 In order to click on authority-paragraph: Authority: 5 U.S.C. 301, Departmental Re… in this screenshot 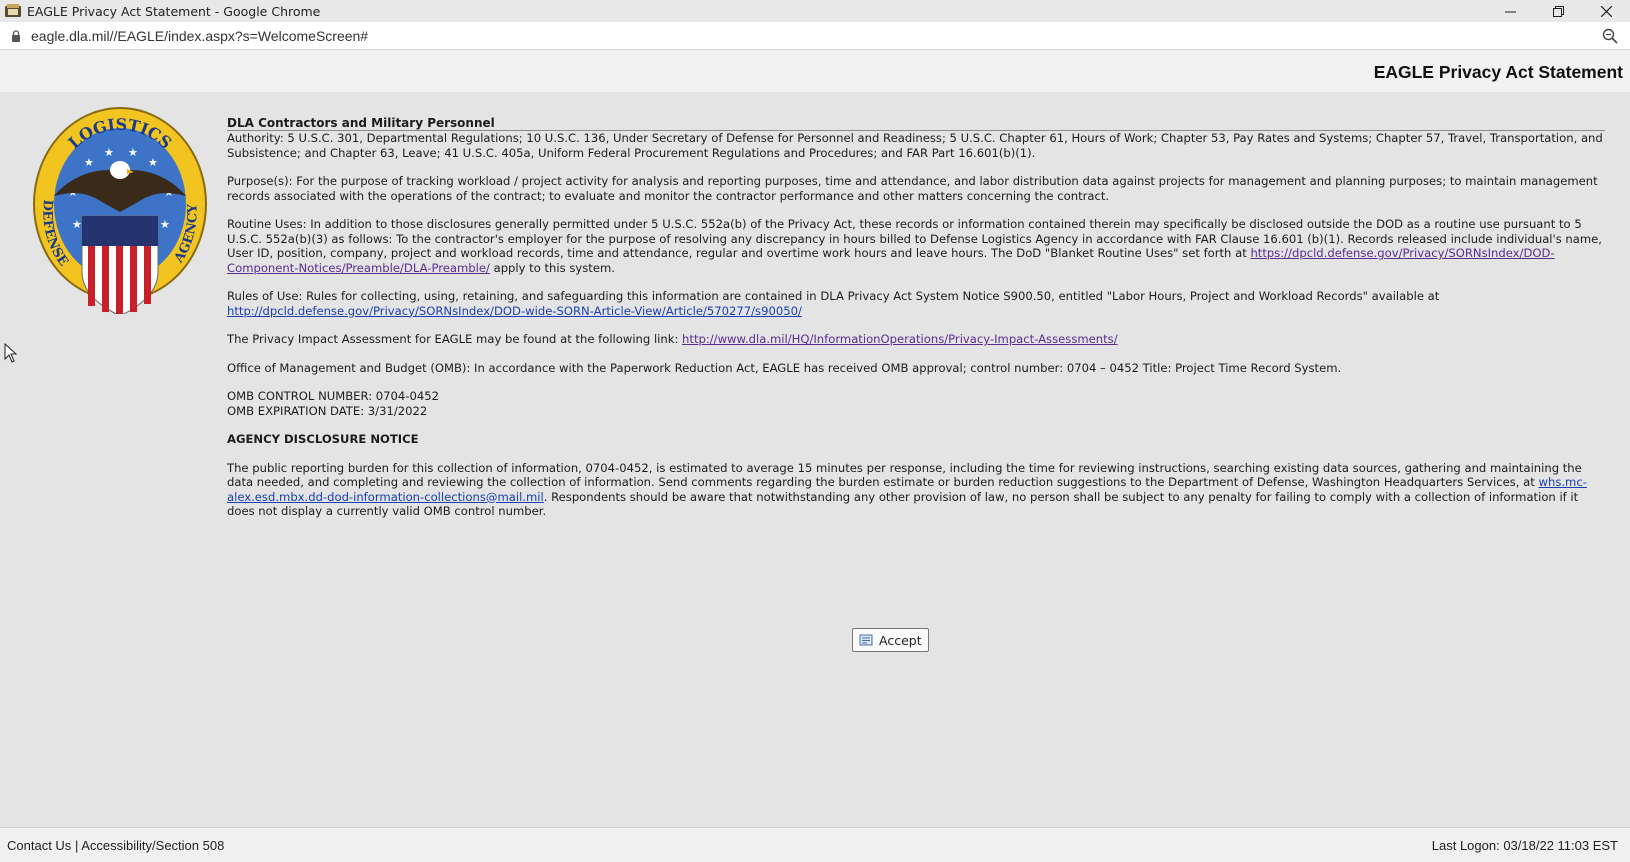, I will do `click(915, 145)`.